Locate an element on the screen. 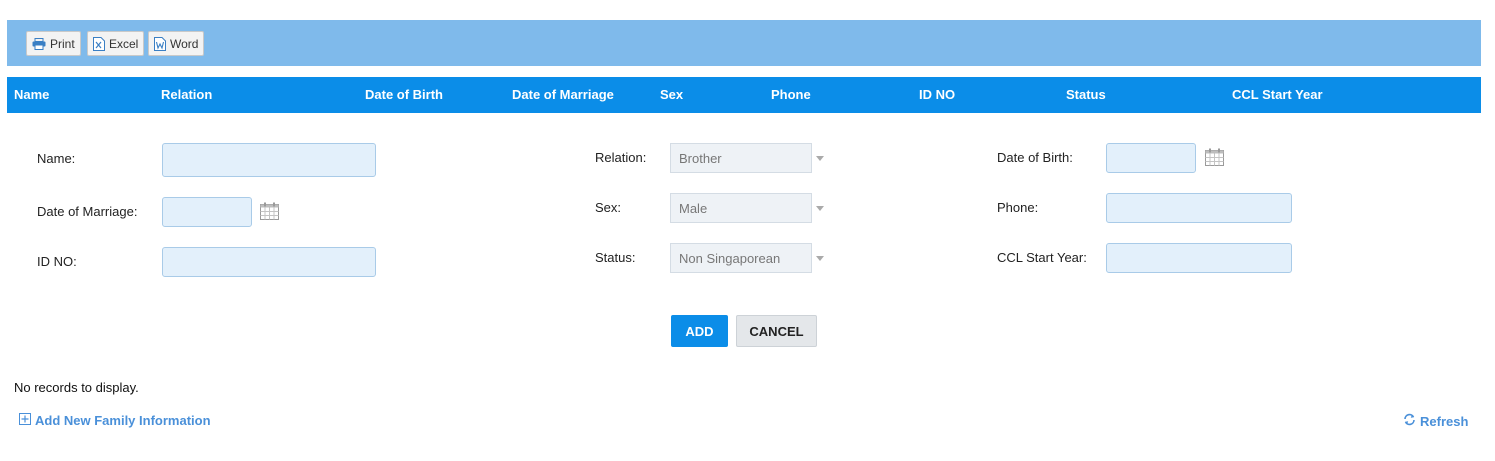 The image size is (1495, 461). date-of-marriage-input is located at coordinates (207, 212).